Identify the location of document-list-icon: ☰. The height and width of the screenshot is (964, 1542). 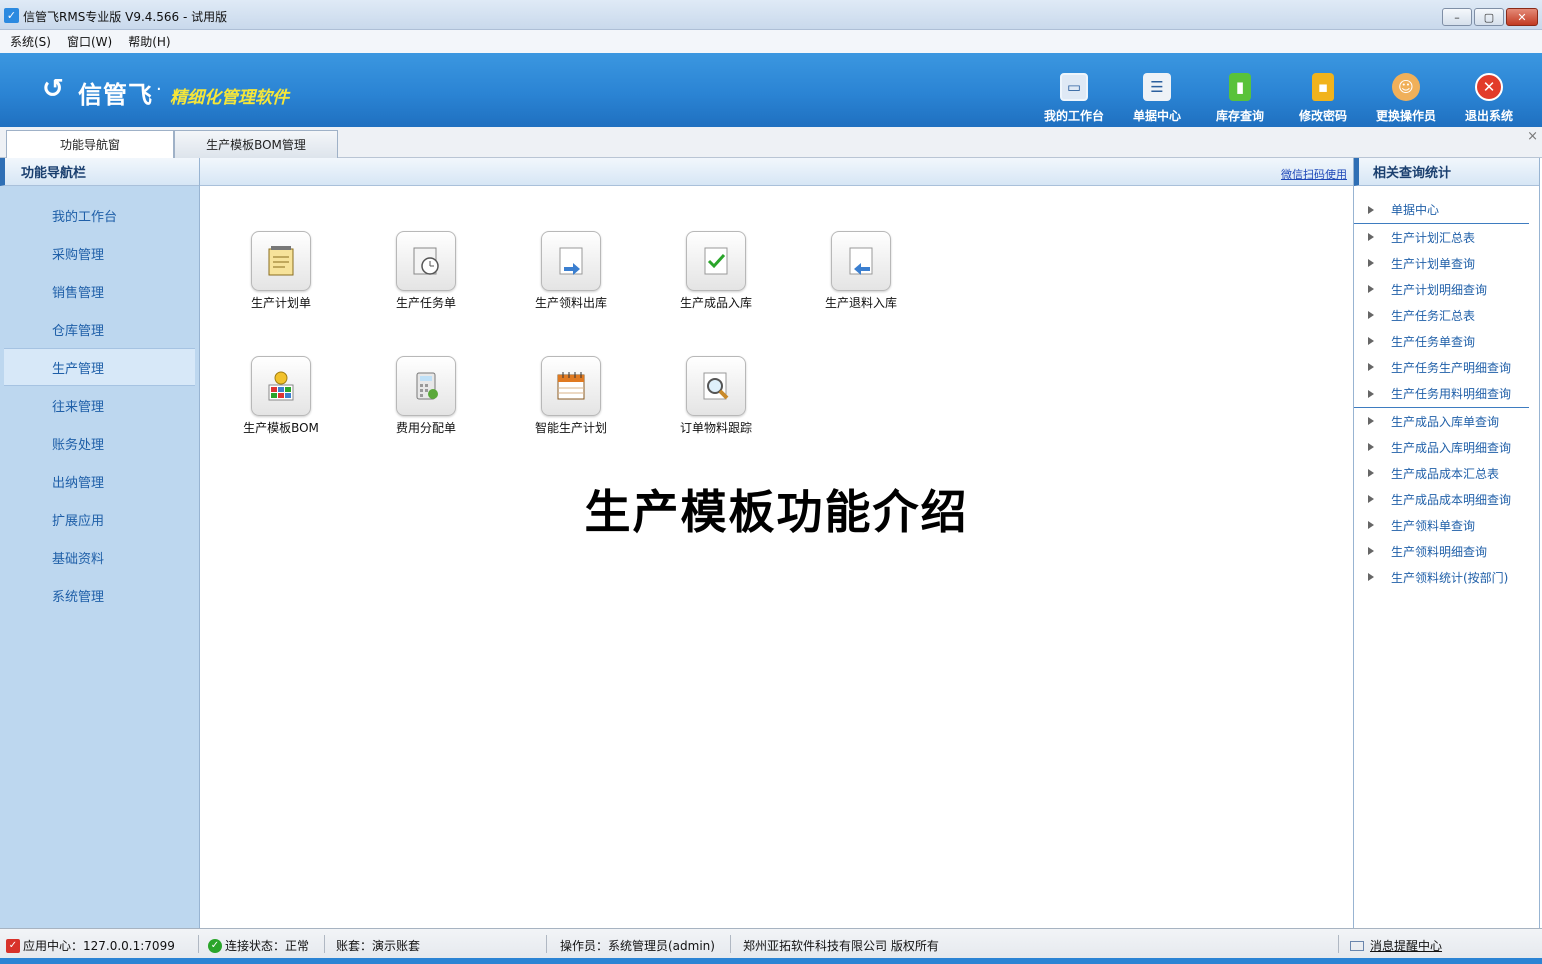
(1157, 87).